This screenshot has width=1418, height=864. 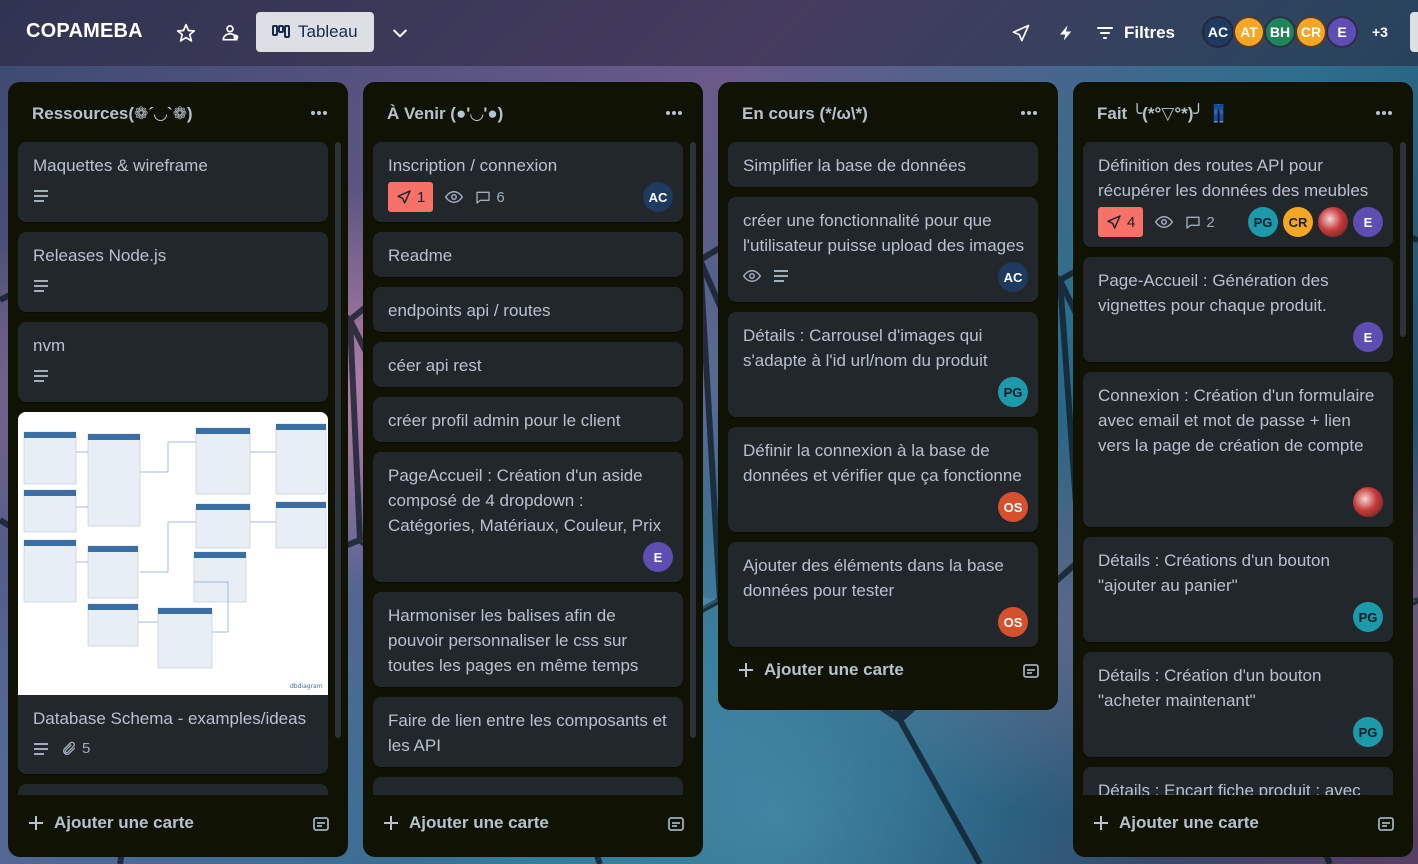 What do you see at coordinates (528, 364) in the screenshot?
I see `card: céer api rest` at bounding box center [528, 364].